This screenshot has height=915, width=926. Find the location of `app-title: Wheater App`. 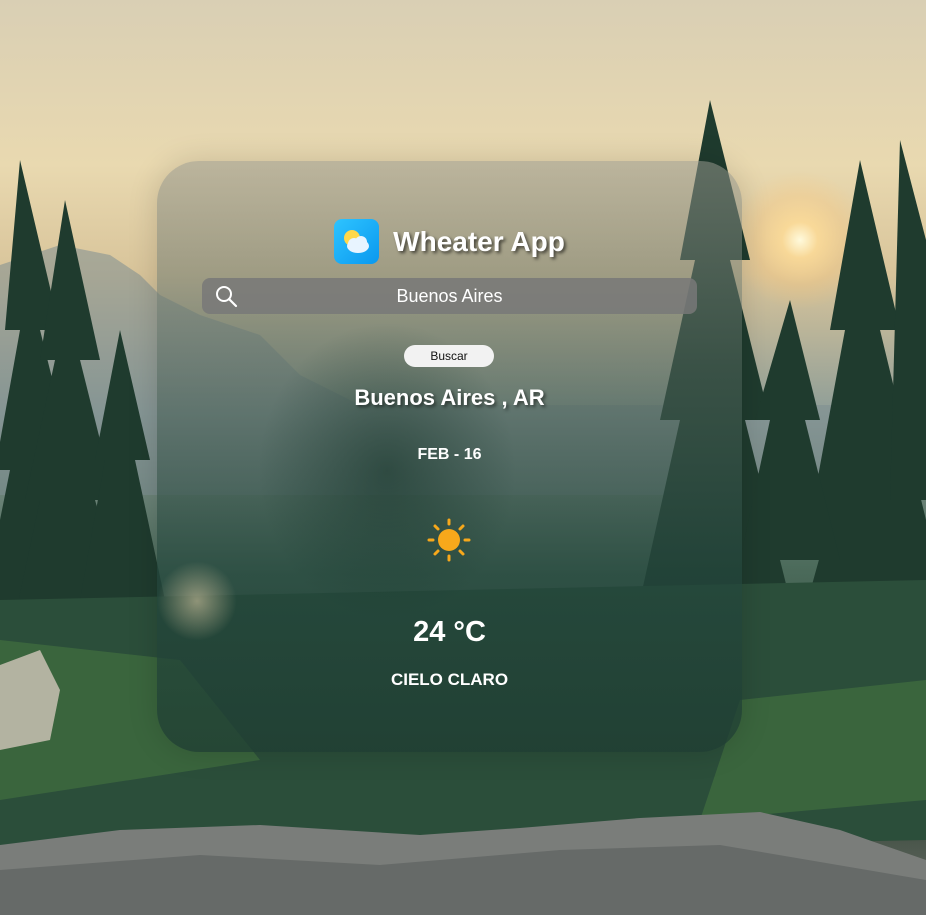

app-title: Wheater App is located at coordinates (479, 241).